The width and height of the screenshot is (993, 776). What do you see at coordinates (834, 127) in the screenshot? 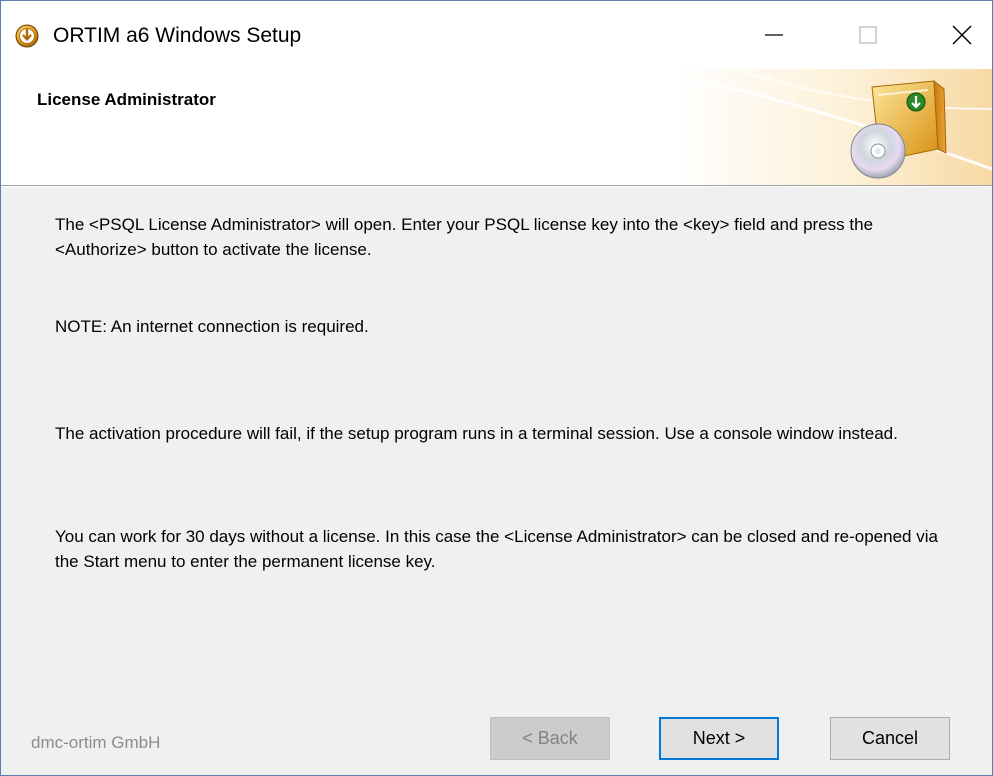
I see `install-package-icon` at bounding box center [834, 127].